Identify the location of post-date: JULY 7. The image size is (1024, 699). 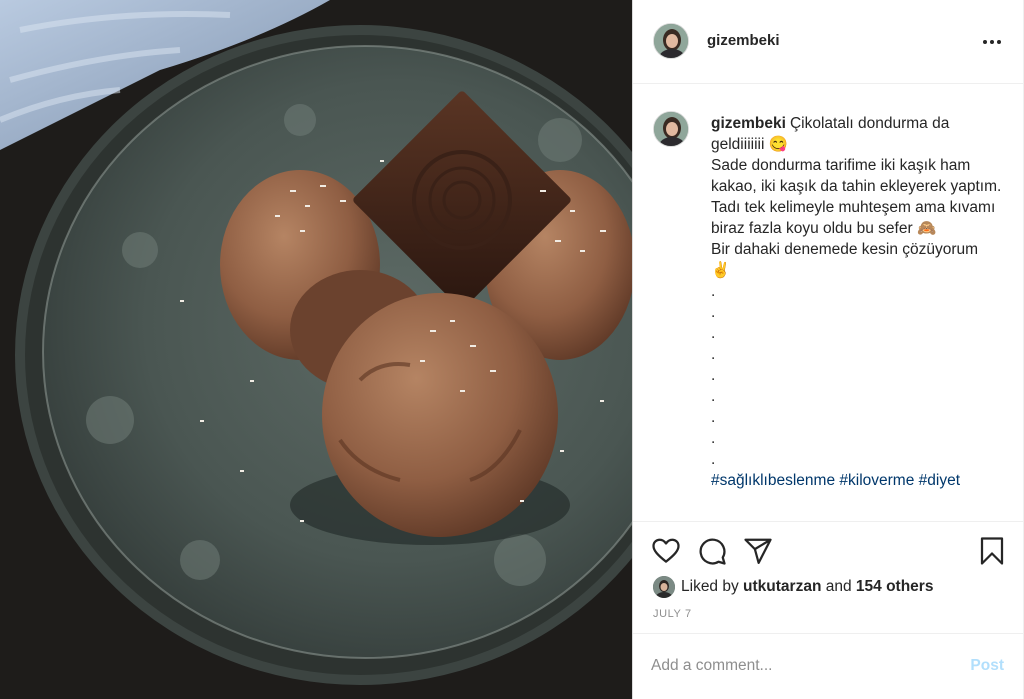
(672, 614).